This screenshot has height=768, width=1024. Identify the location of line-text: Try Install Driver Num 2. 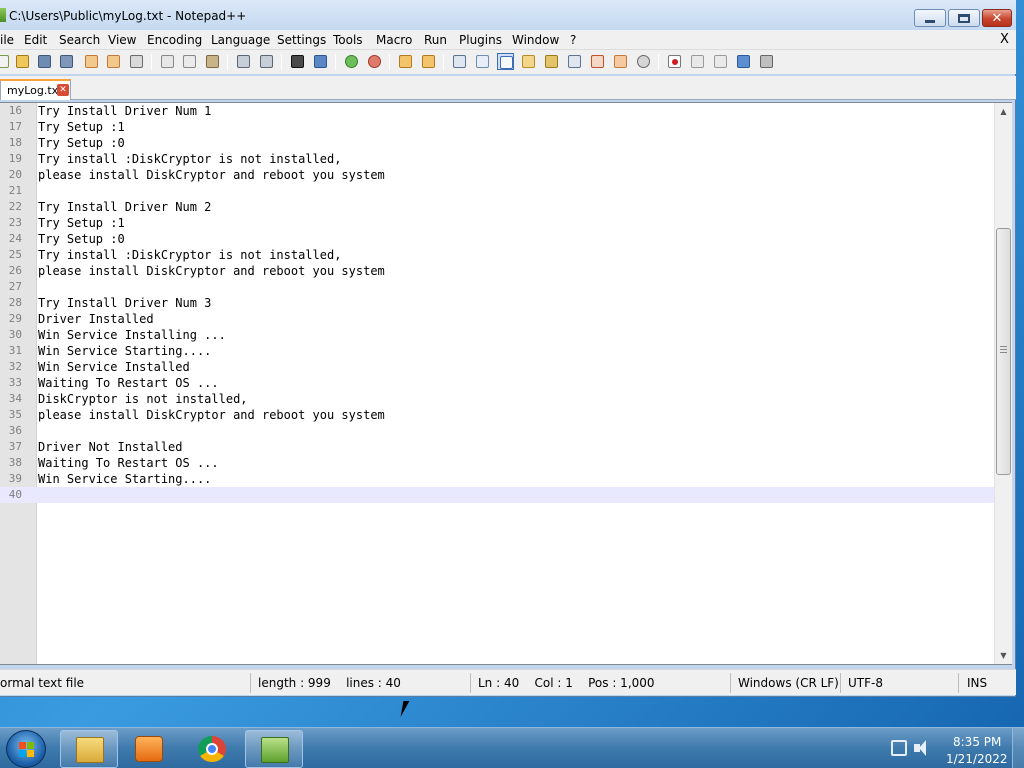
(124, 207).